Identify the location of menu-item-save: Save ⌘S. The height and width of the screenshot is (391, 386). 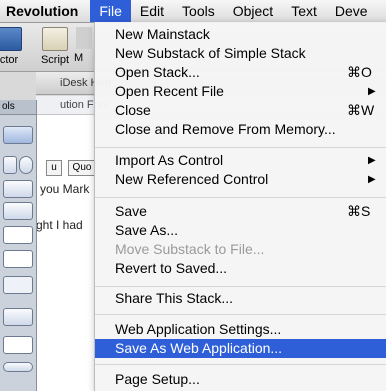
(240, 211).